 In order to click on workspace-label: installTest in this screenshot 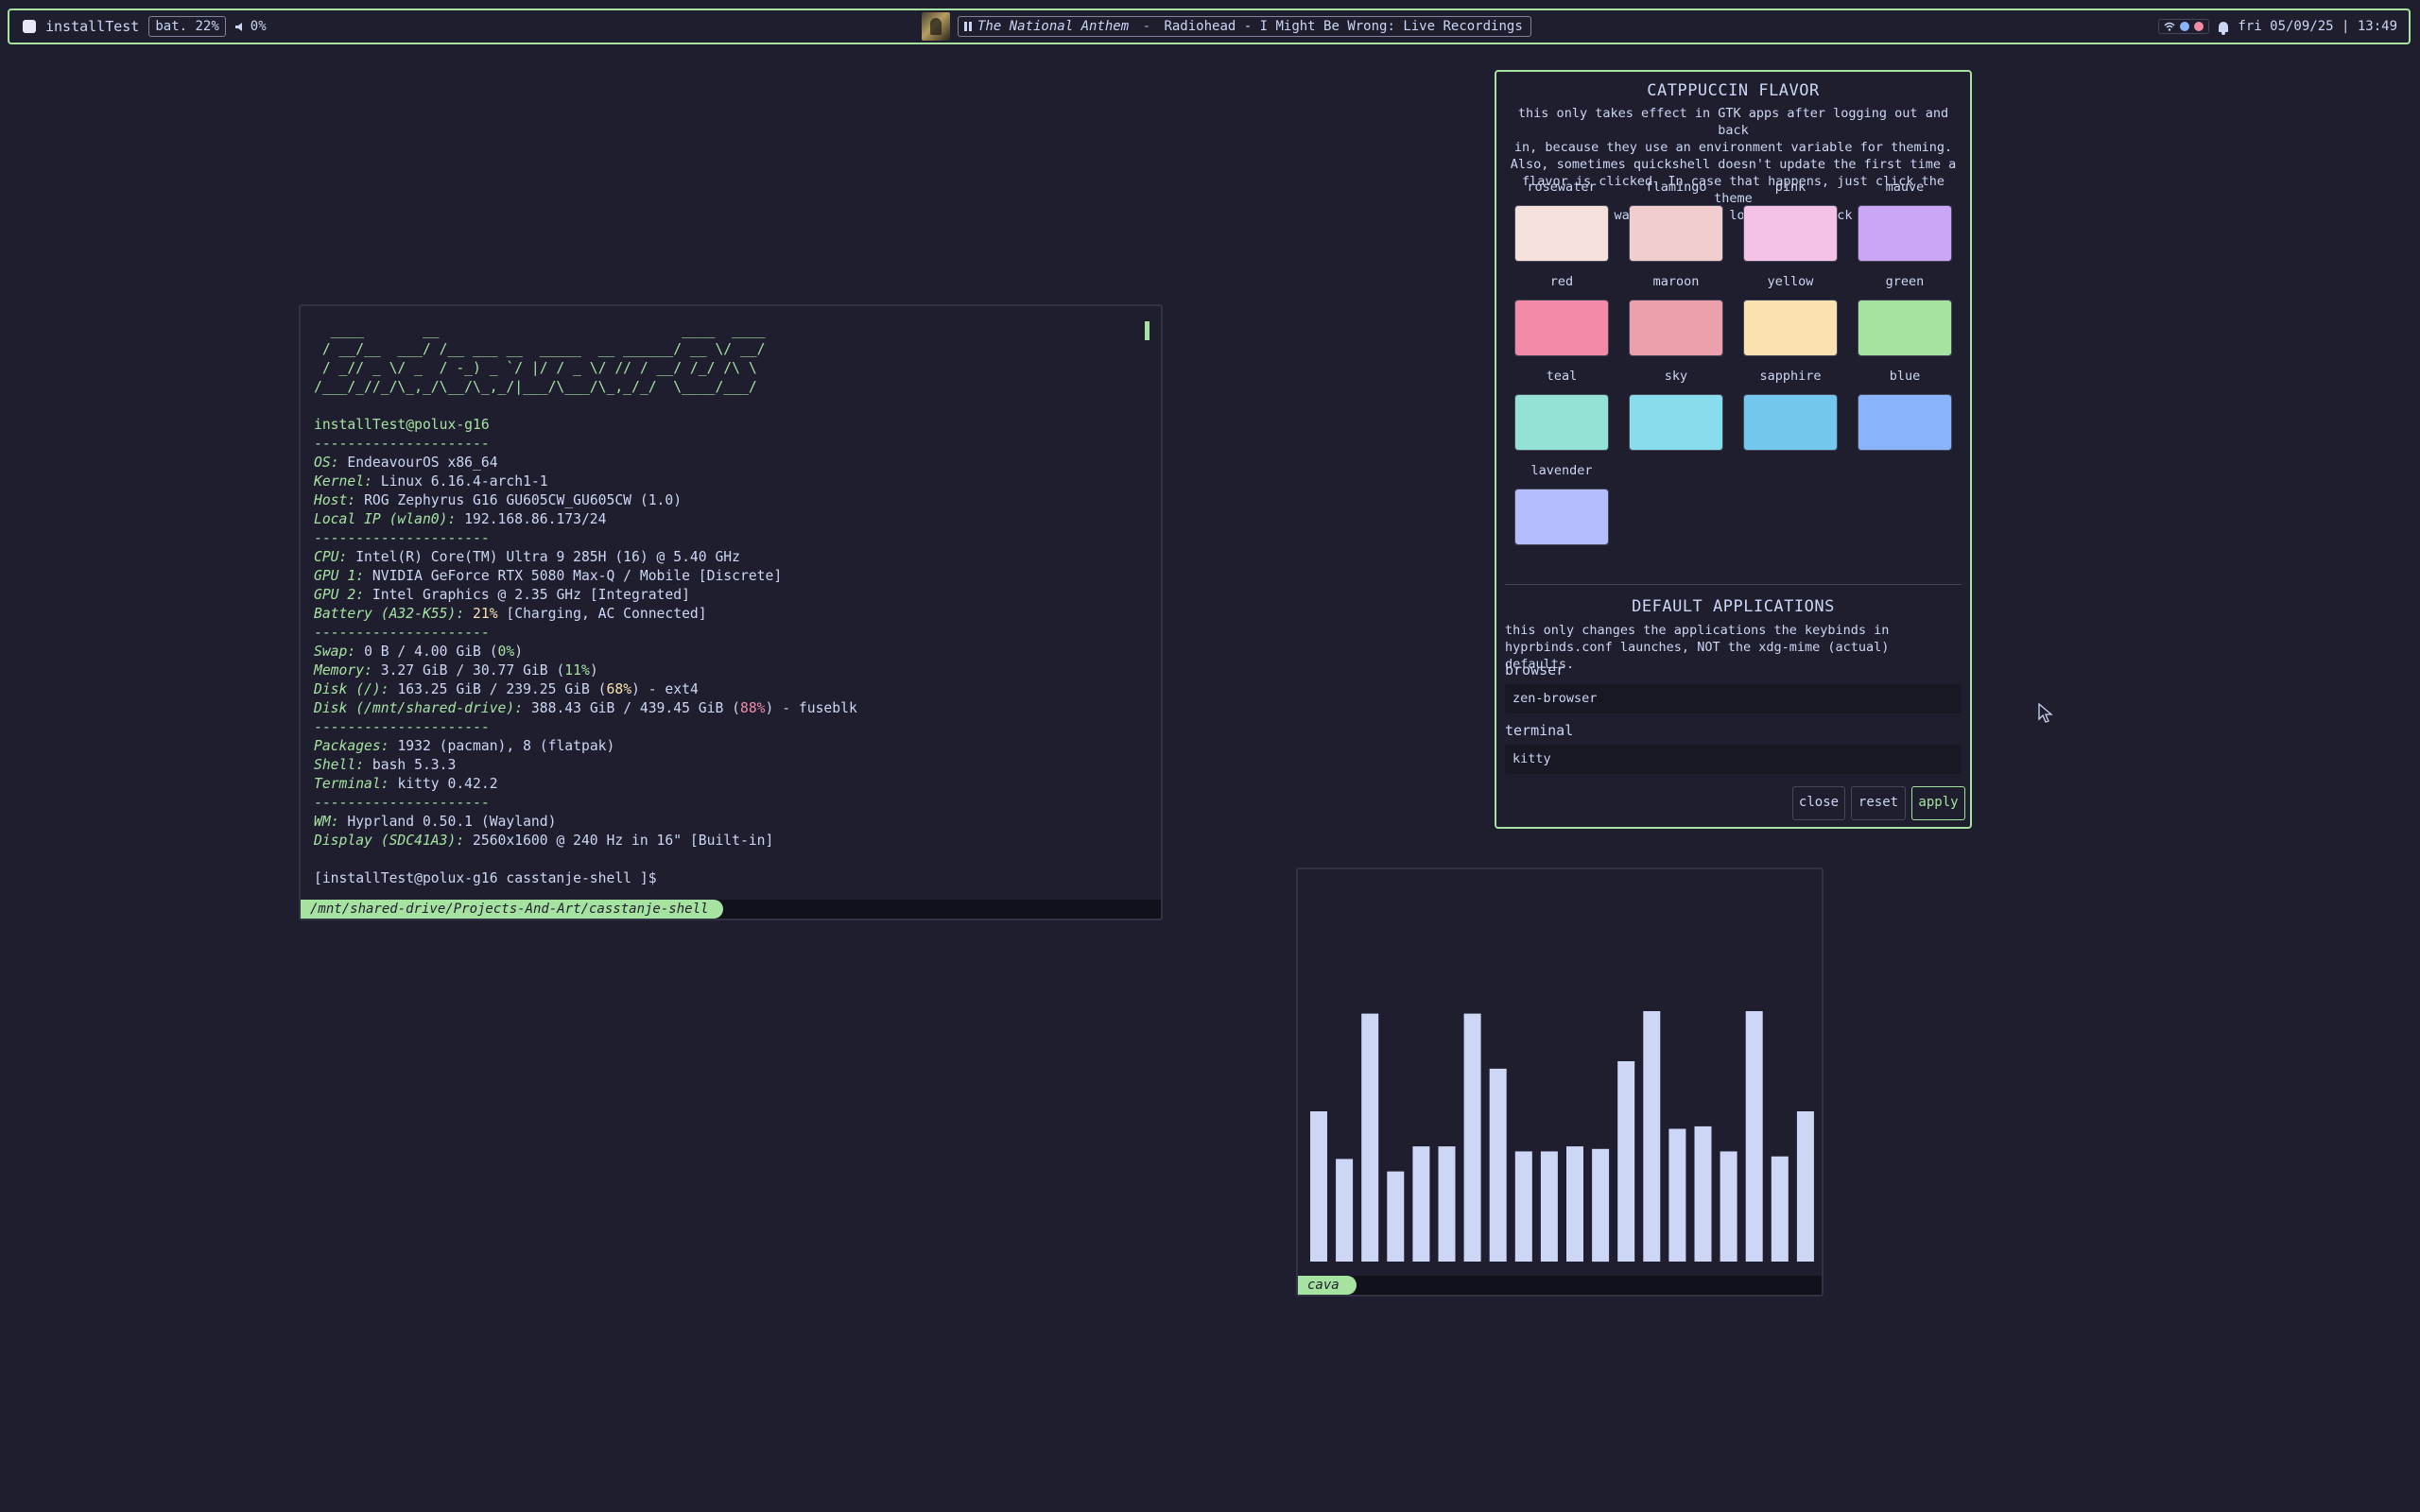, I will do `click(92, 26)`.